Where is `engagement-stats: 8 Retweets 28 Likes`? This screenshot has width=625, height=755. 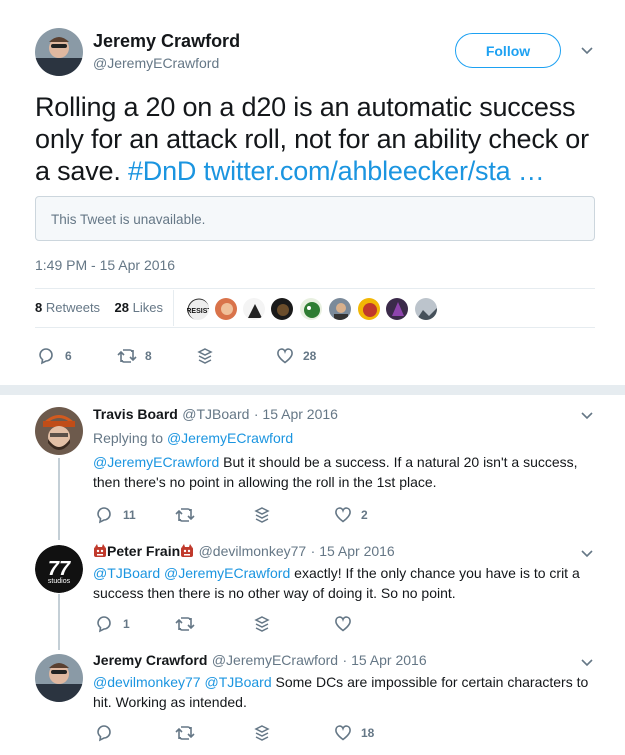 engagement-stats: 8 Retweets 28 Likes is located at coordinates (99, 307).